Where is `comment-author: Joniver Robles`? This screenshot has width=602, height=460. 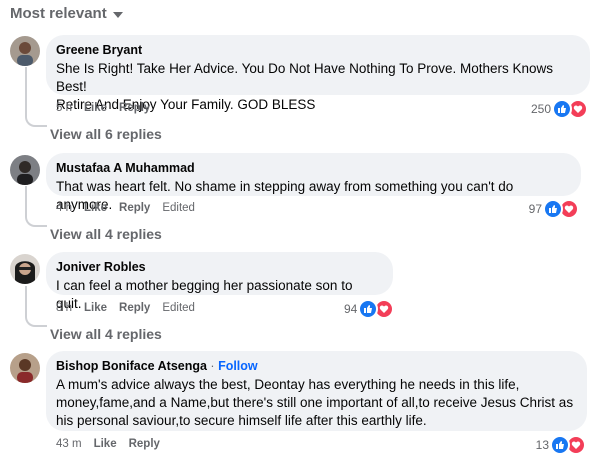 comment-author: Joniver Robles is located at coordinates (218, 267).